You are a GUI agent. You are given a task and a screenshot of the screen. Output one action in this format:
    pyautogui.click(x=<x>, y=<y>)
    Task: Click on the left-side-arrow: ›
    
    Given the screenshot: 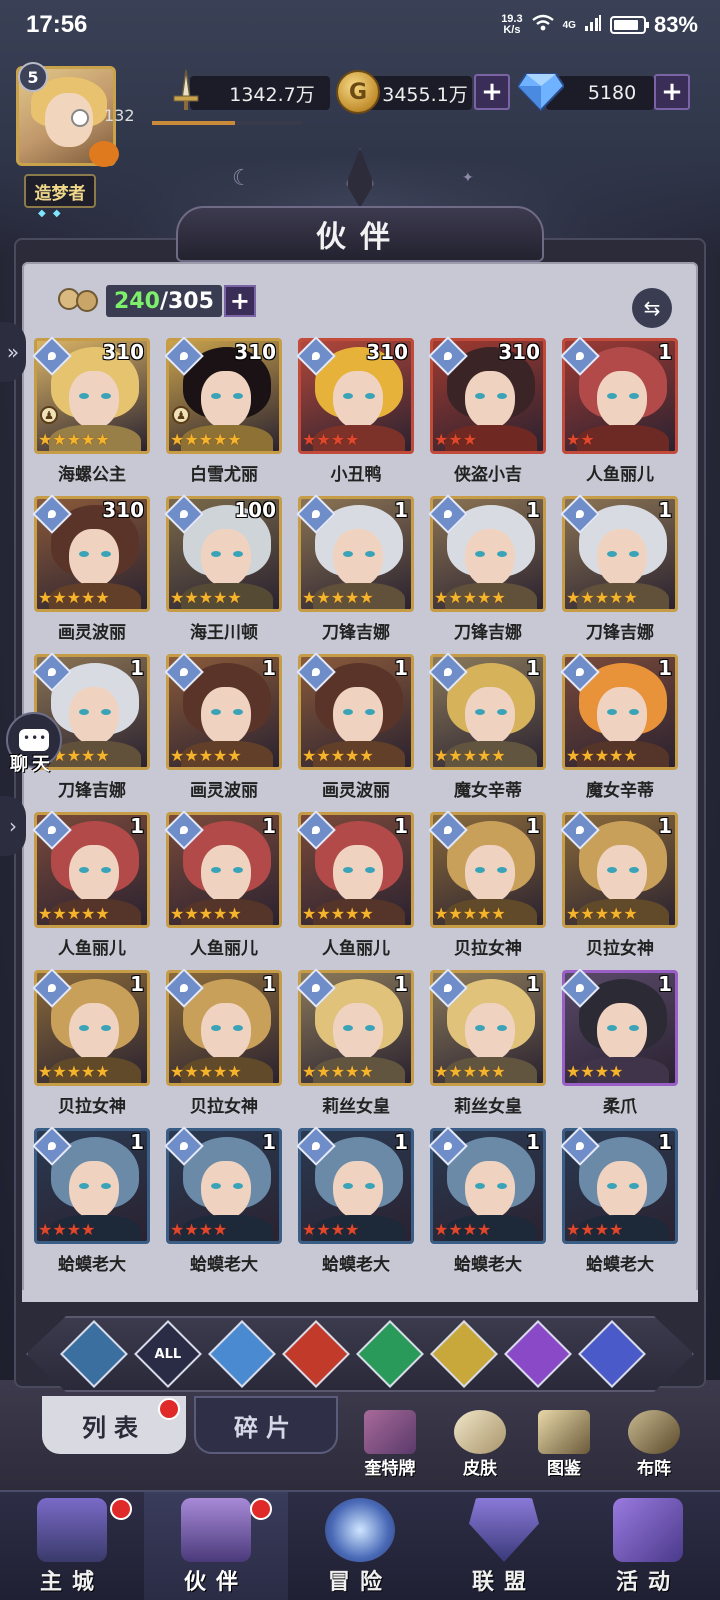 What is the action you would take?
    pyautogui.click(x=13, y=826)
    